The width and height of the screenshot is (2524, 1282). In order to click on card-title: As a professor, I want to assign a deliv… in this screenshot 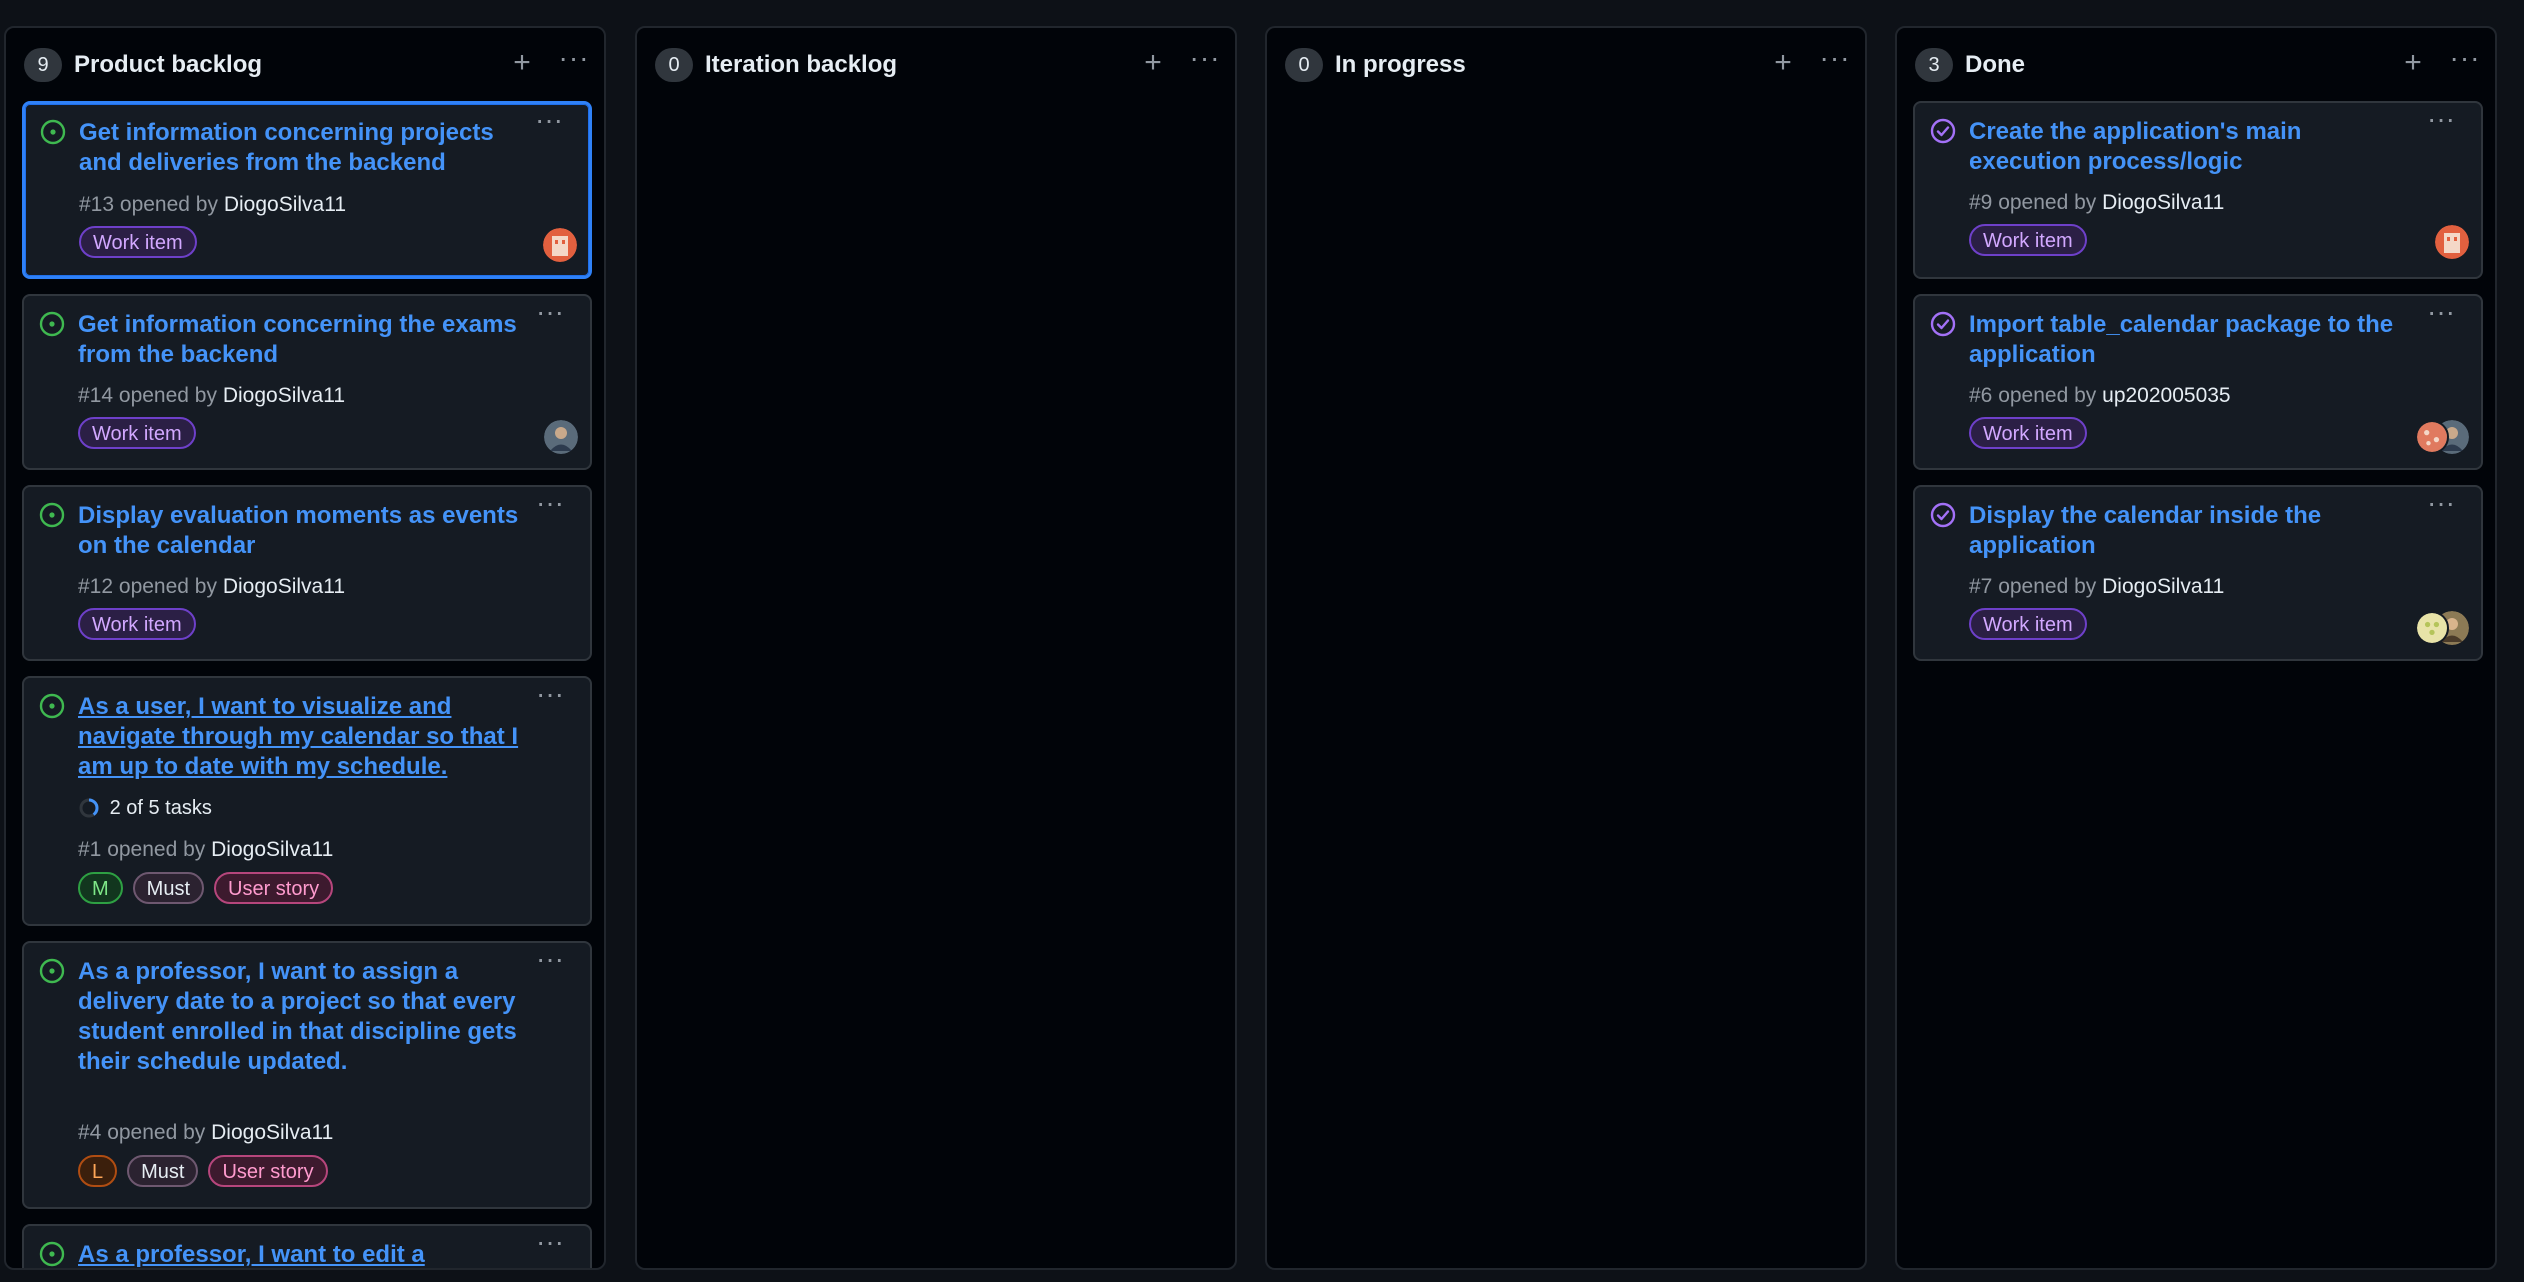, I will do `click(299, 1017)`.